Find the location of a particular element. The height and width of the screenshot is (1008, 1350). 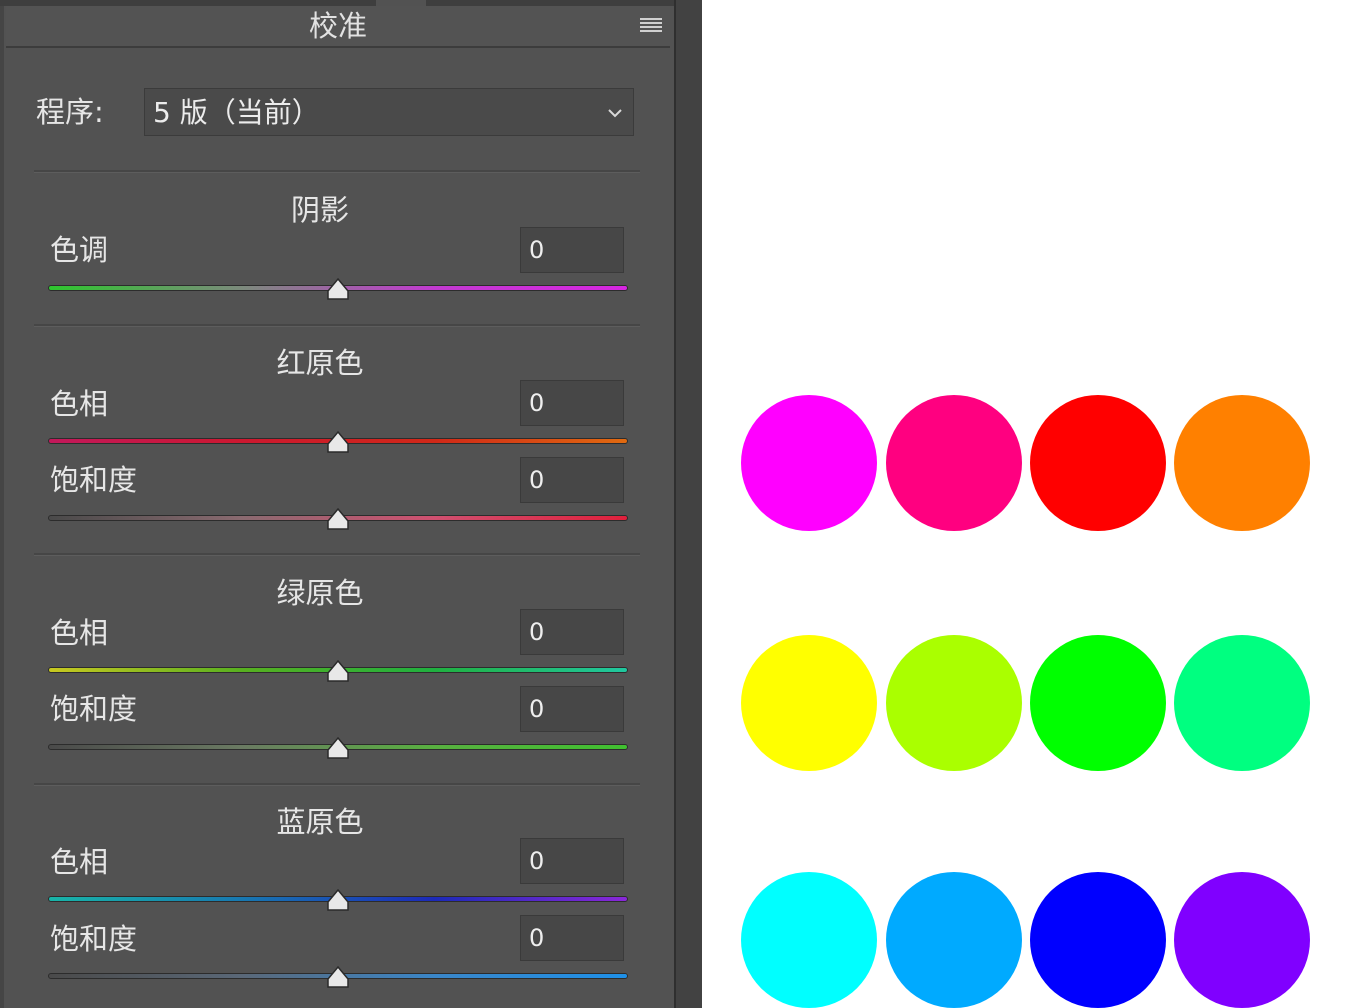

panel-header: 校准 is located at coordinates (338, 27).